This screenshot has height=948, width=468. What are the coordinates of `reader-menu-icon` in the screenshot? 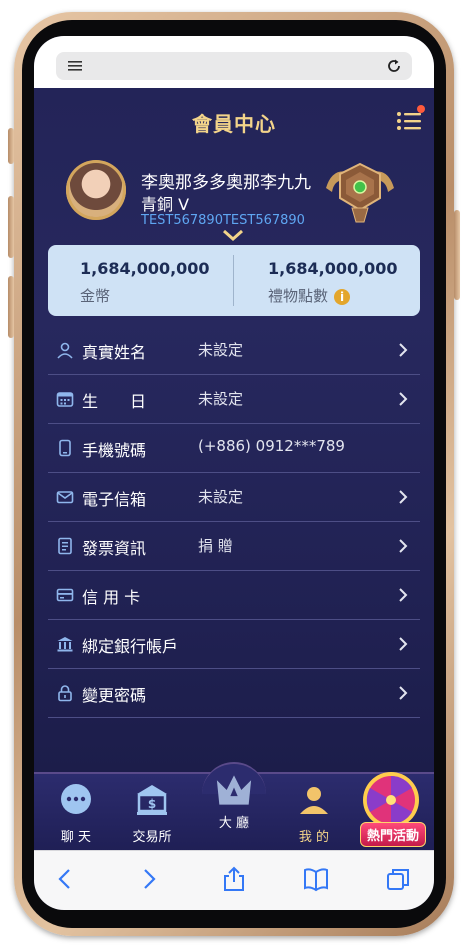 It's located at (75, 66).